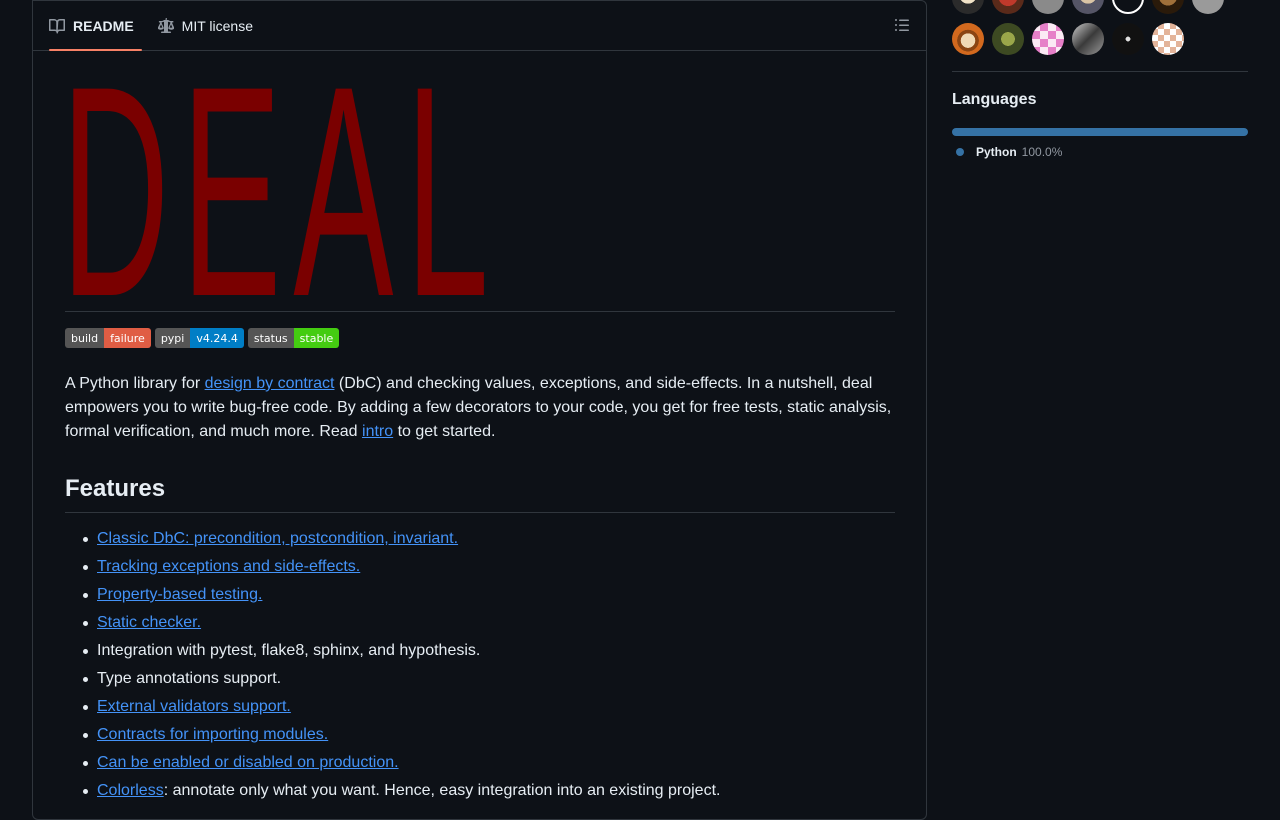 Image resolution: width=1280 pixels, height=820 pixels. What do you see at coordinates (149, 622) in the screenshot?
I see `feature-link: Static checker.` at bounding box center [149, 622].